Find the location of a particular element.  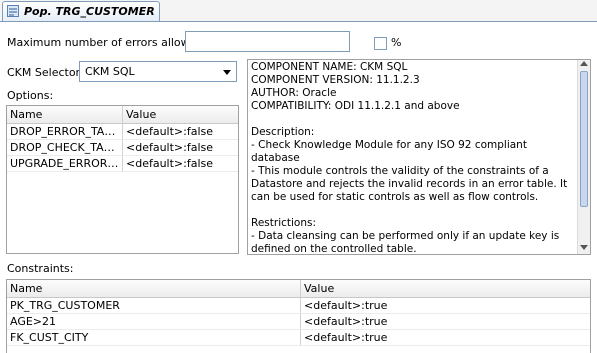

option-name: DROP_CHECK_TABLE is located at coordinates (65, 147).